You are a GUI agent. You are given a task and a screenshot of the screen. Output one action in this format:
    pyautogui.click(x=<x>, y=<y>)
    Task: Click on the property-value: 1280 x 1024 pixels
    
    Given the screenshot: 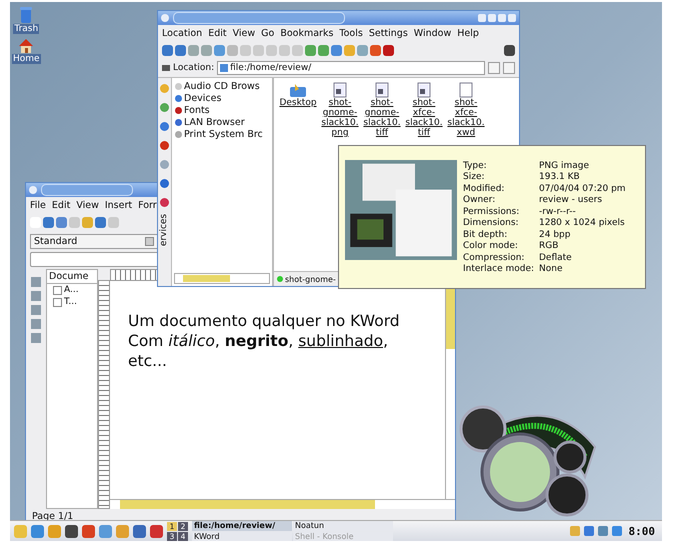 What is the action you would take?
    pyautogui.click(x=582, y=223)
    